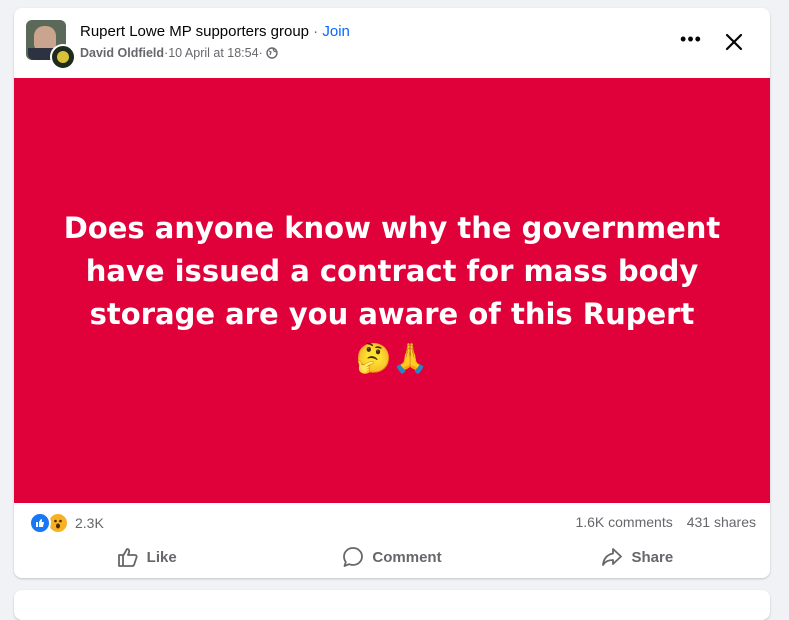  I want to click on like-button: Like, so click(146, 557).